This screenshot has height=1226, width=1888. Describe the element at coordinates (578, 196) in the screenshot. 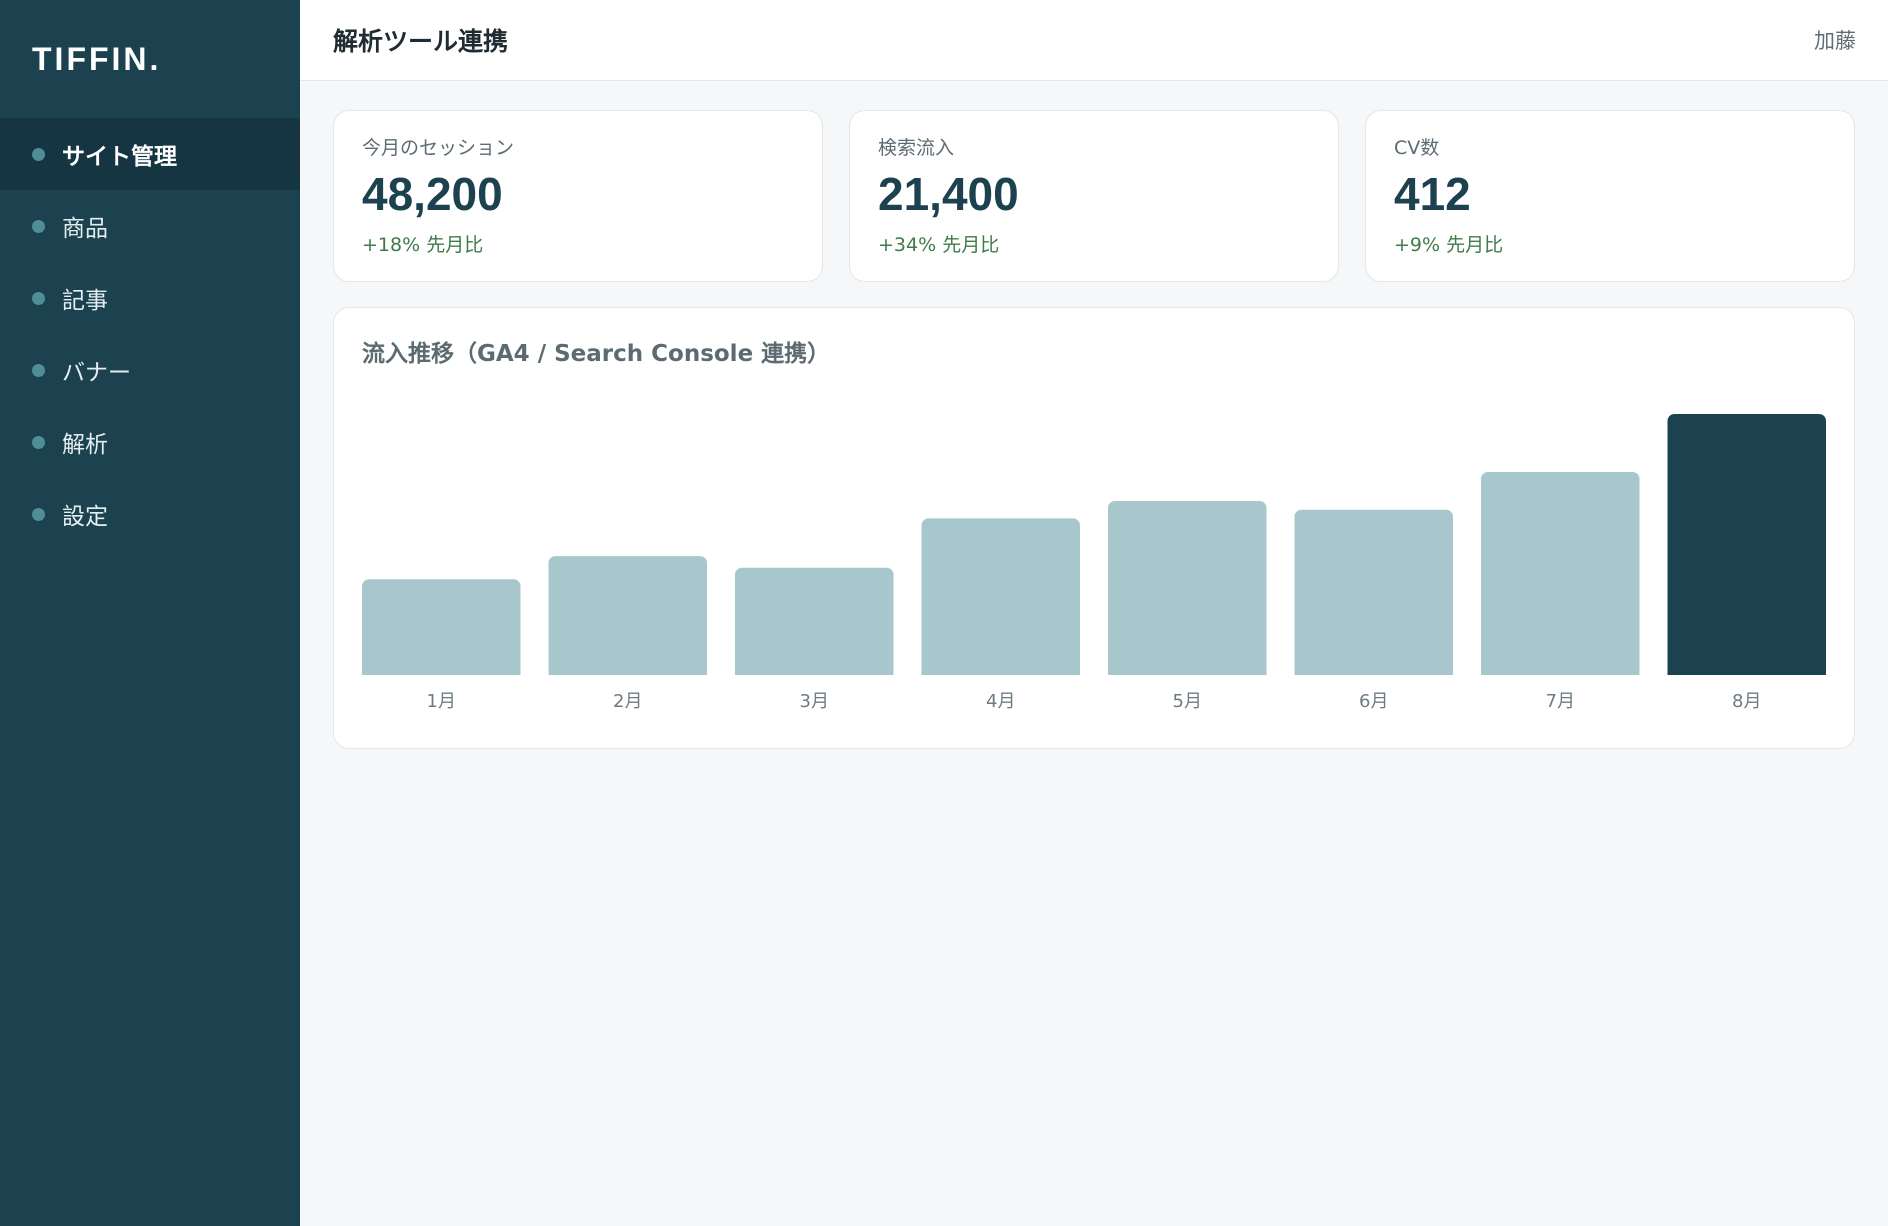

I see `kpi-card-sessions: 今月のセッション 48,200 +18% 先月比` at that location.